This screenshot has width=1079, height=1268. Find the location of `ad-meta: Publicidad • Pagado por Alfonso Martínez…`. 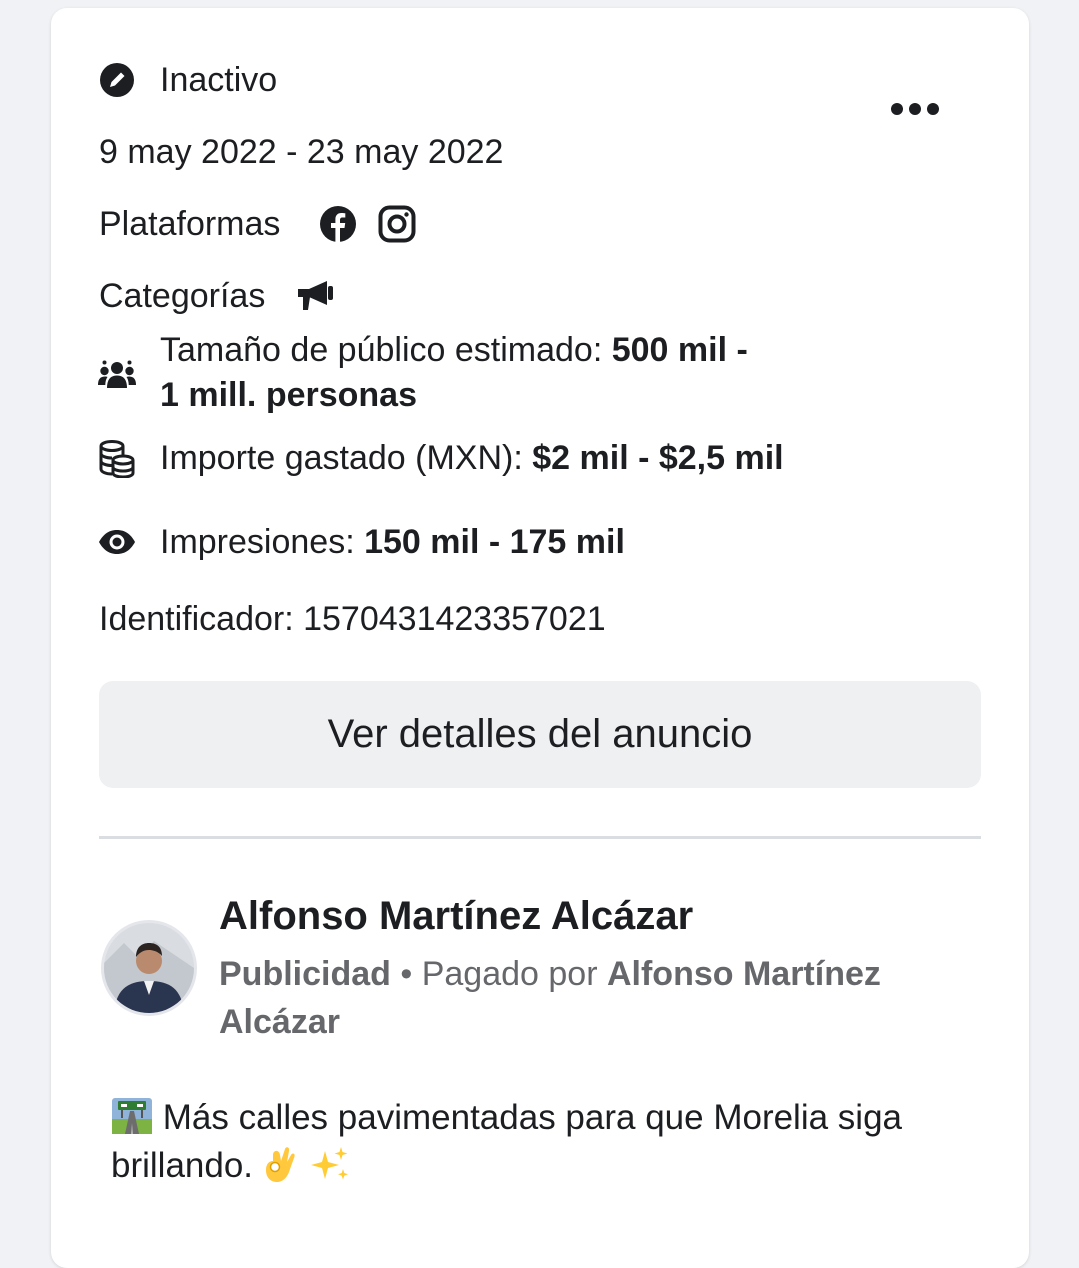

ad-meta: Publicidad • Pagado por Alfonso Martínez… is located at coordinates (579, 998).